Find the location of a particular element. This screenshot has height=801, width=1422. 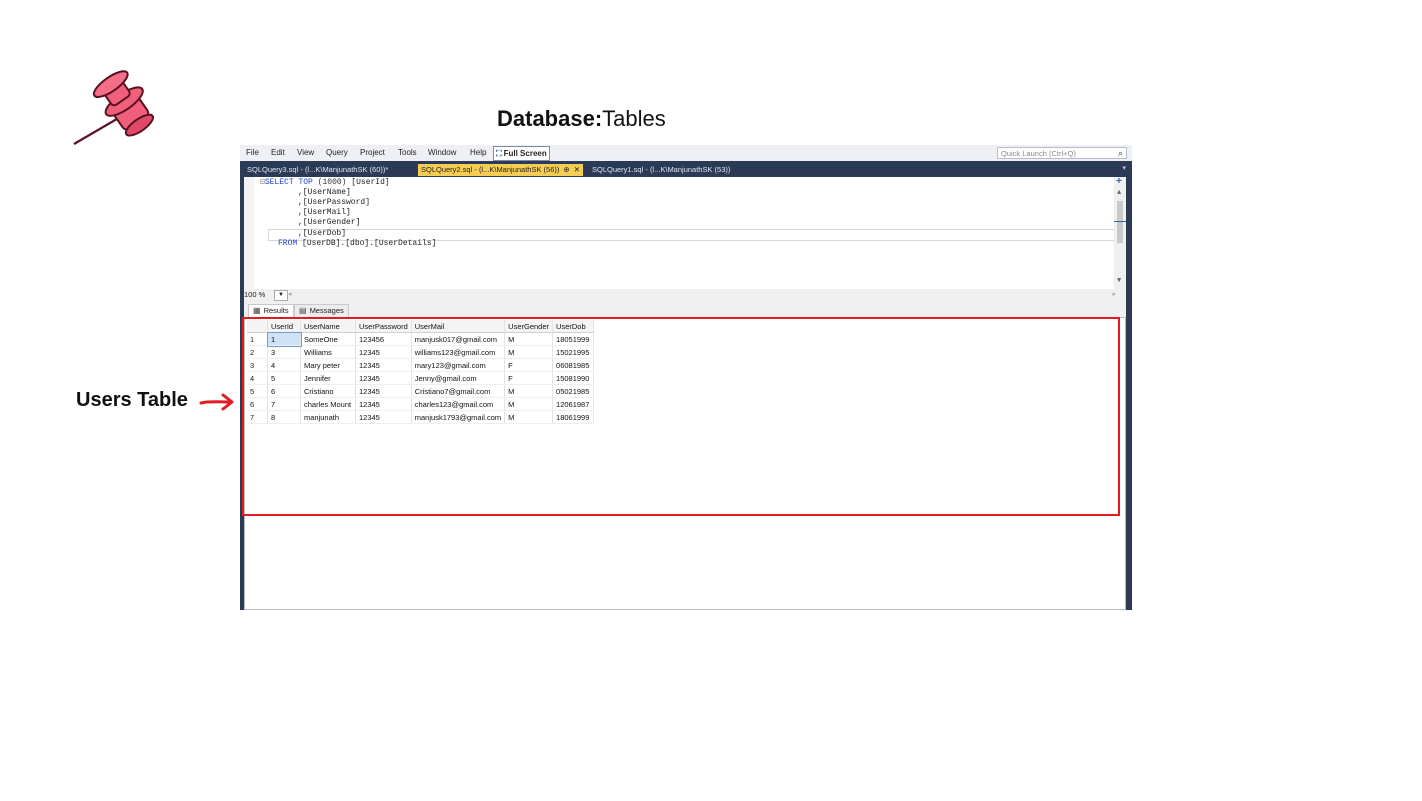

chevron-down-icon: ▼ is located at coordinates (281, 295).